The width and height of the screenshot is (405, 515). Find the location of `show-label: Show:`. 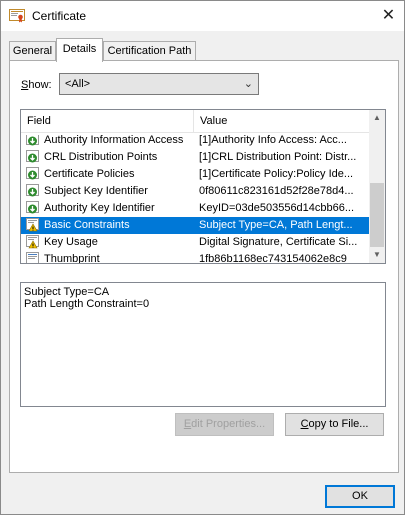

show-label: Show: is located at coordinates (36, 85).